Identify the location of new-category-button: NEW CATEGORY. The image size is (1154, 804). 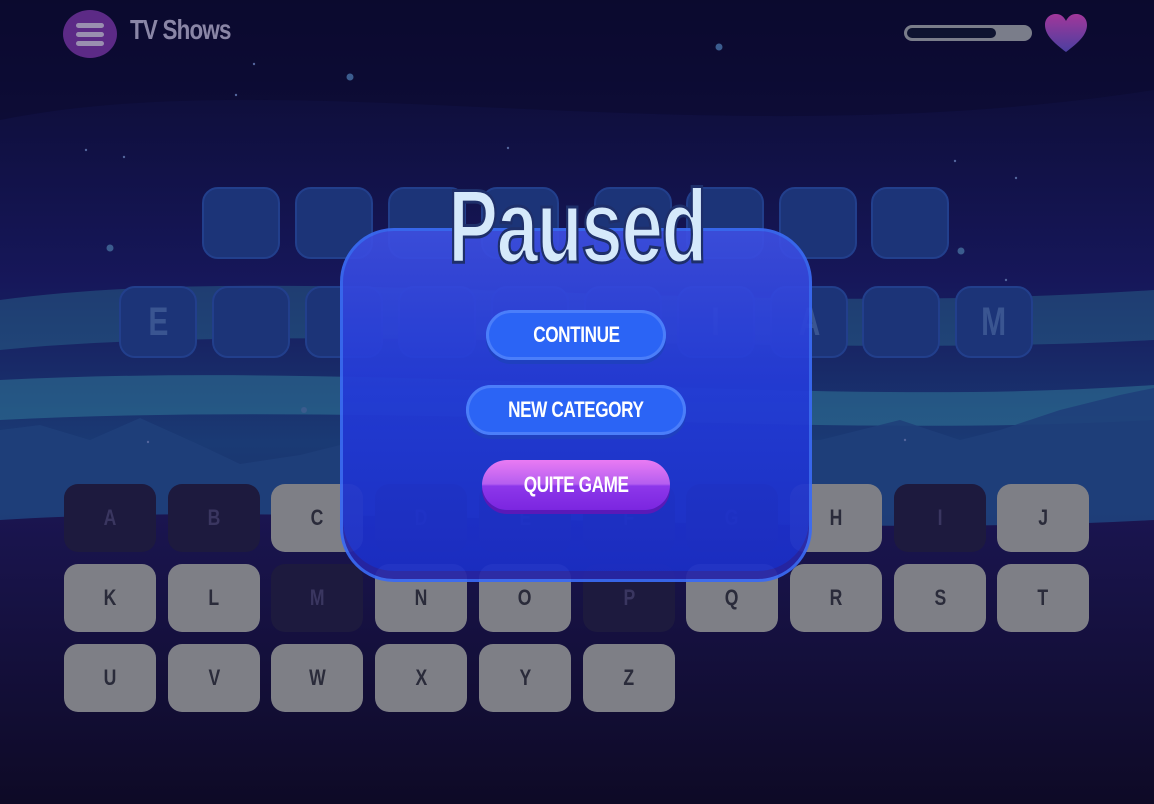
(576, 410).